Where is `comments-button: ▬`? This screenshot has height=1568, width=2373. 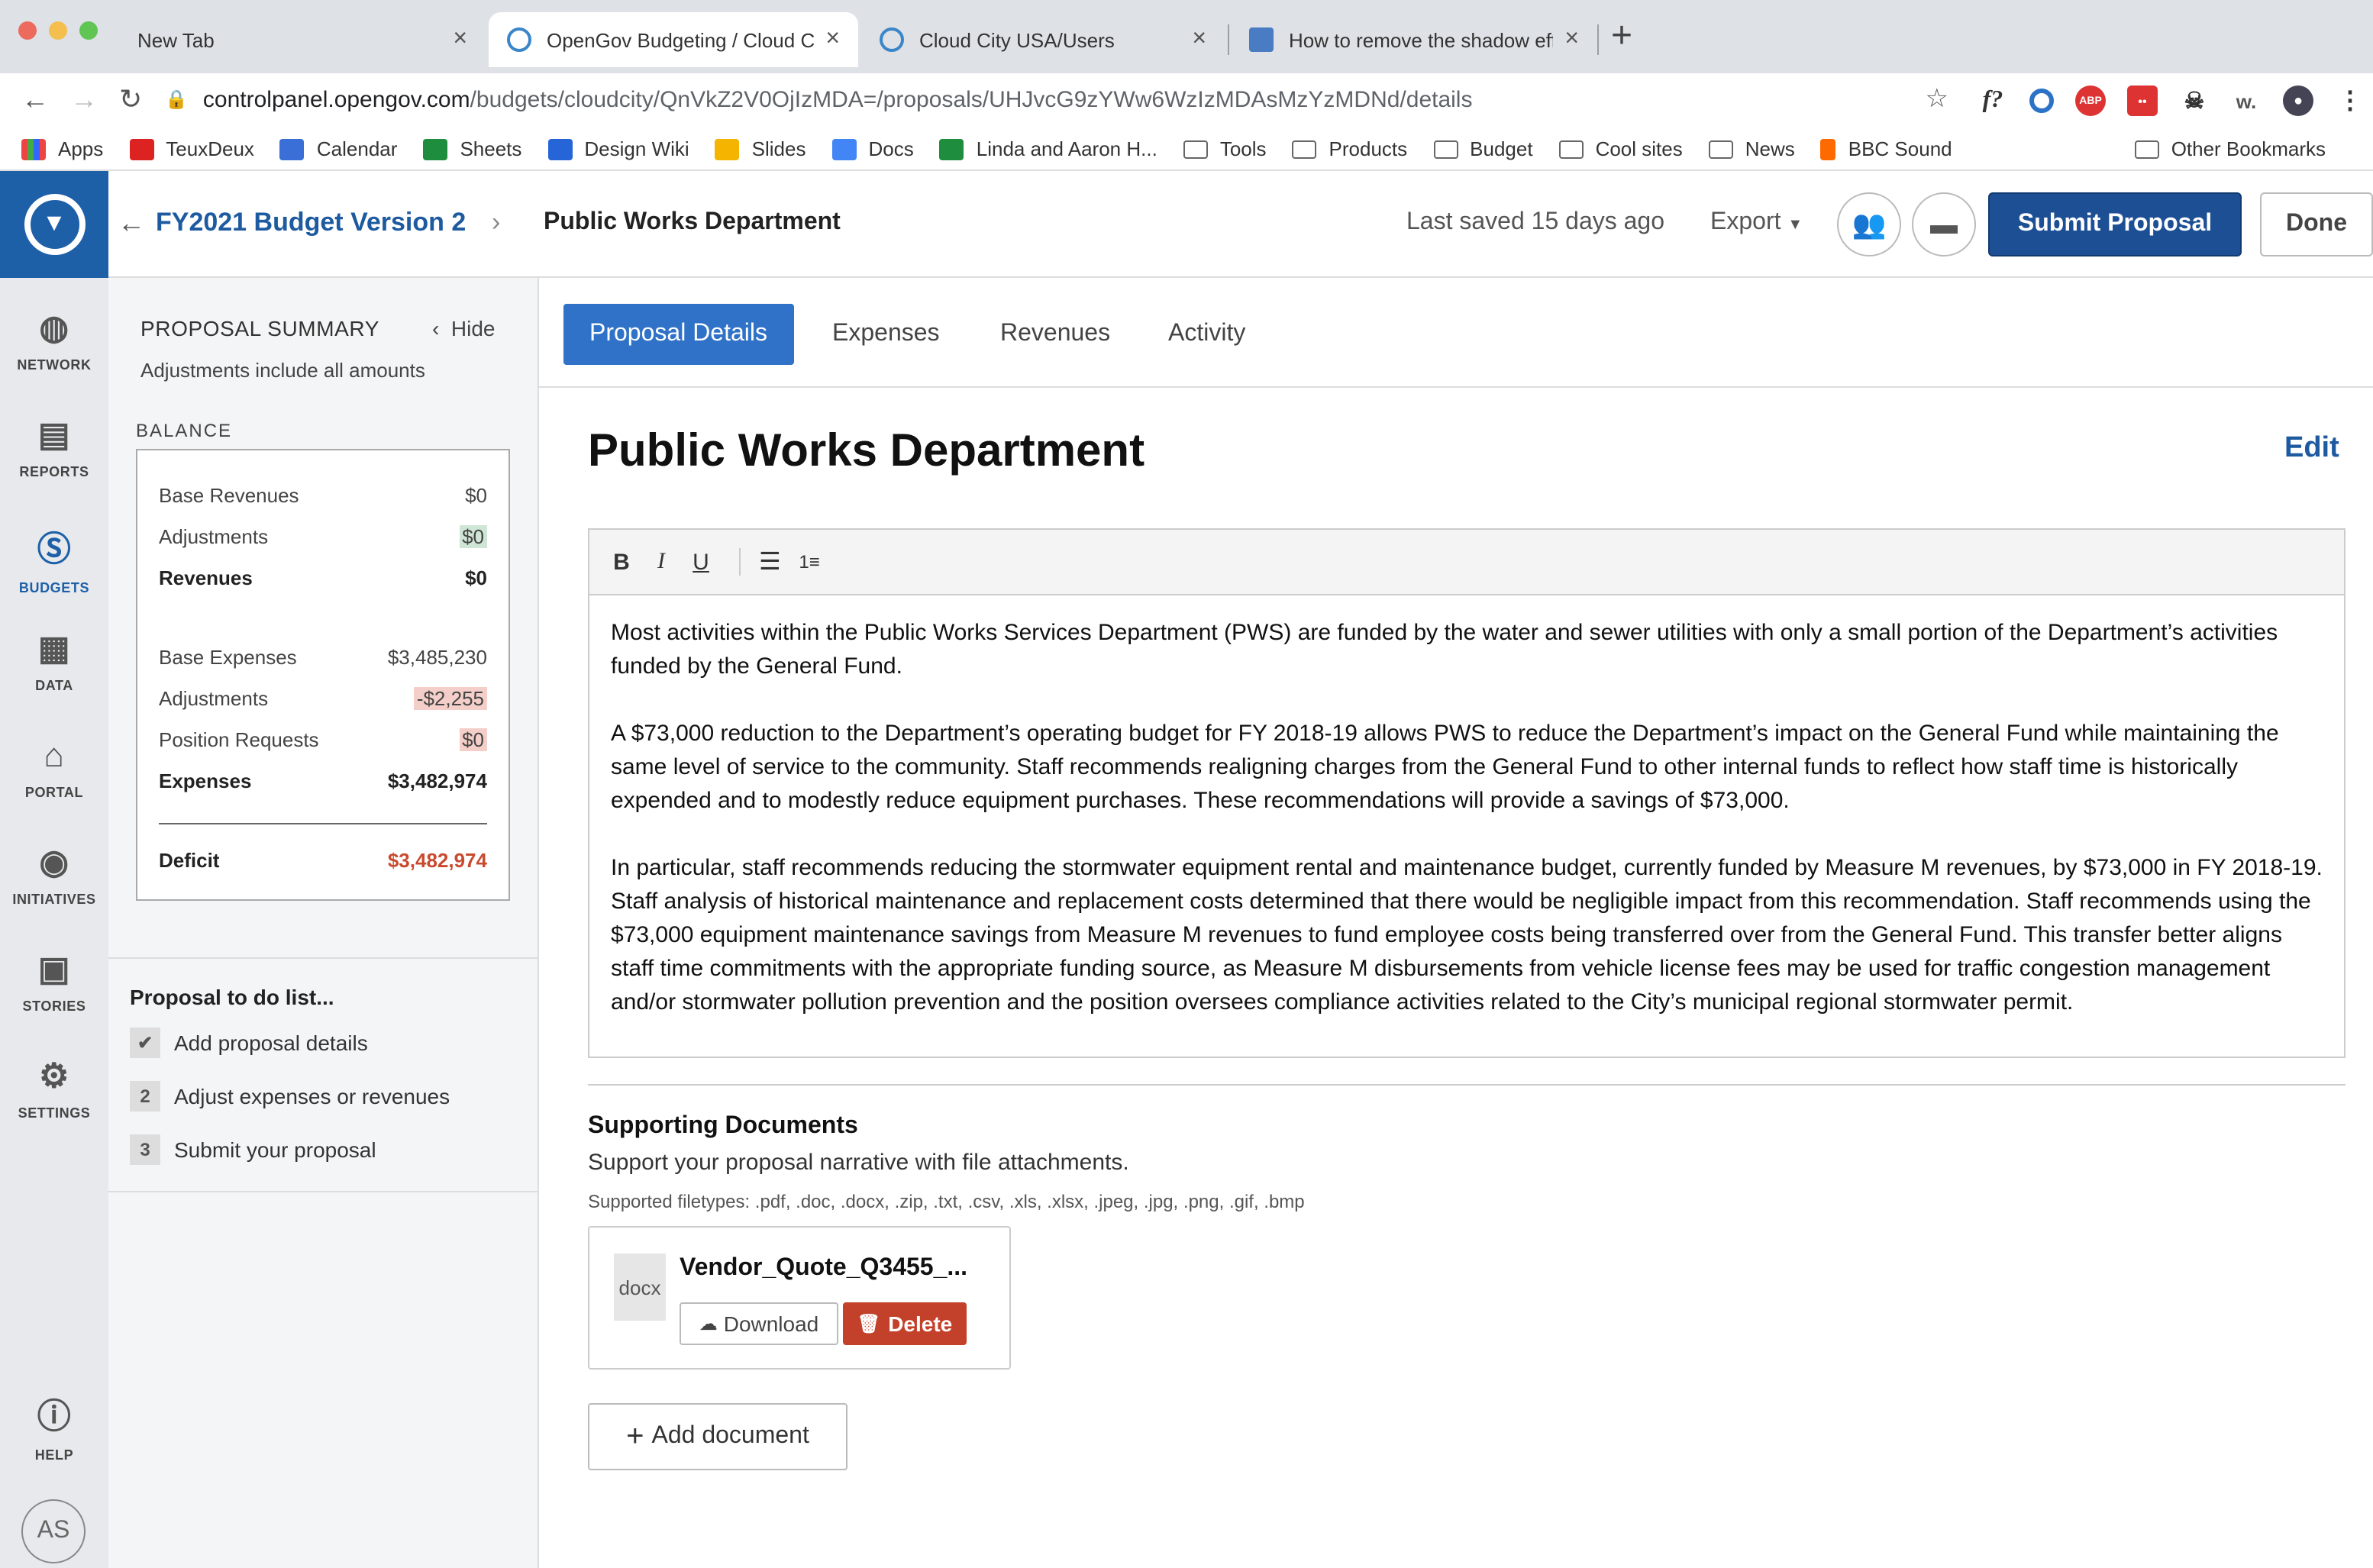
comments-button: ▬ is located at coordinates (1944, 224).